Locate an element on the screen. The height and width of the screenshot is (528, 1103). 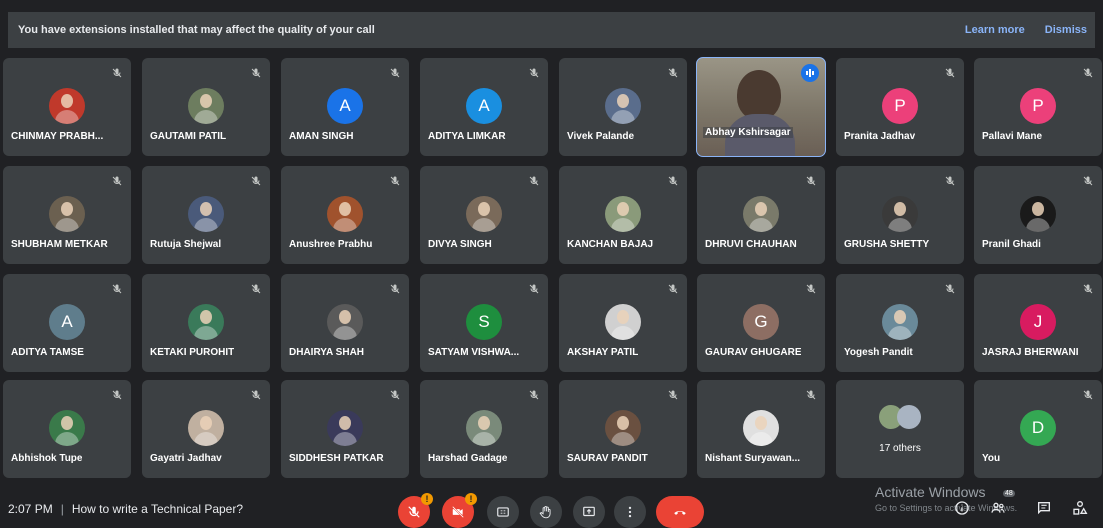
participant-tile: Harshad Gadage is located at coordinates (484, 429).